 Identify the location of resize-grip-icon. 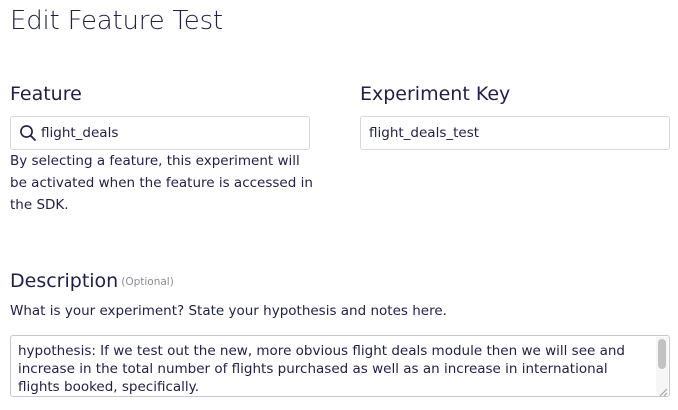
(662, 389).